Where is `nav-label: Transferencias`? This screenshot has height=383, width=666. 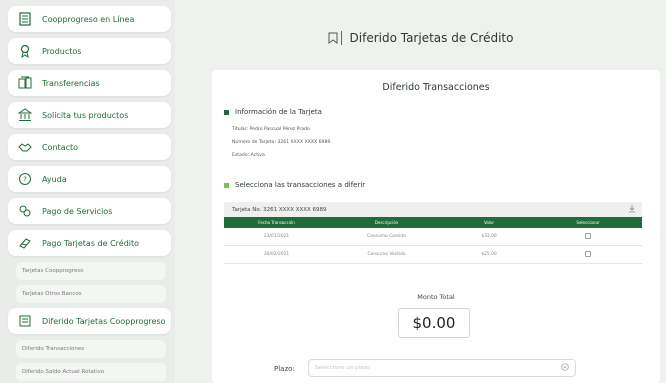
nav-label: Transferencias is located at coordinates (71, 83).